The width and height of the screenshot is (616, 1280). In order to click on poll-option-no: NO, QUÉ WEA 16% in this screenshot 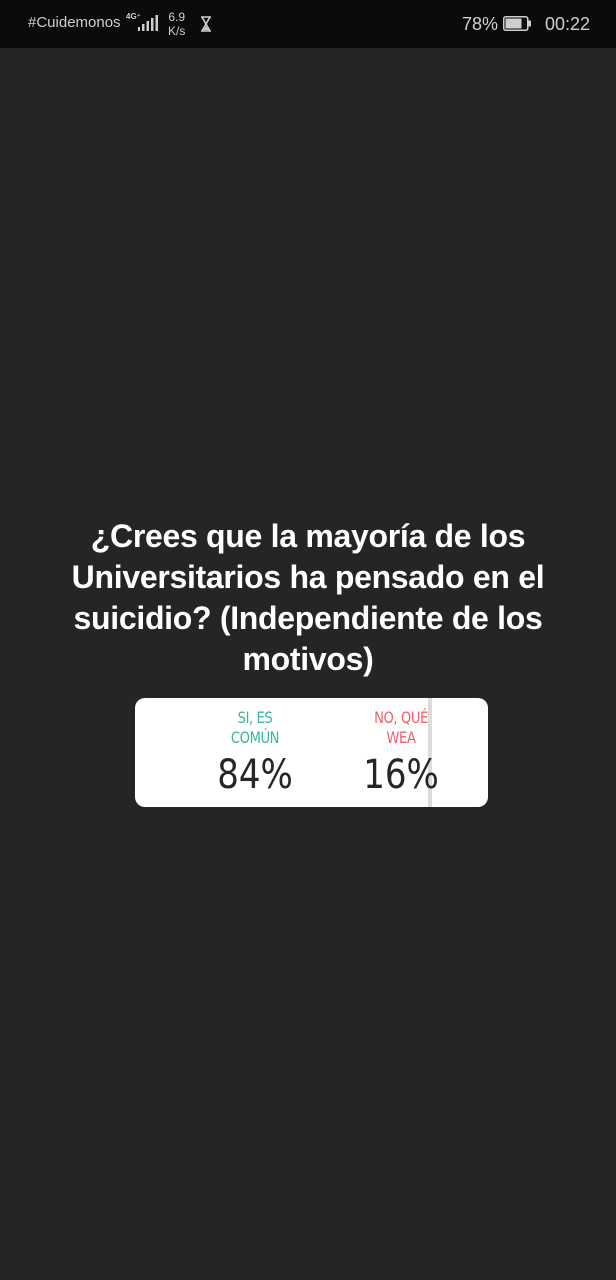, I will do `click(401, 752)`.